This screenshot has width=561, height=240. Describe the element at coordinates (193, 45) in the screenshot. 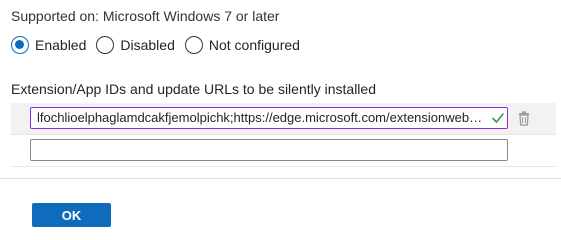

I see `radio-button-not-configured` at that location.